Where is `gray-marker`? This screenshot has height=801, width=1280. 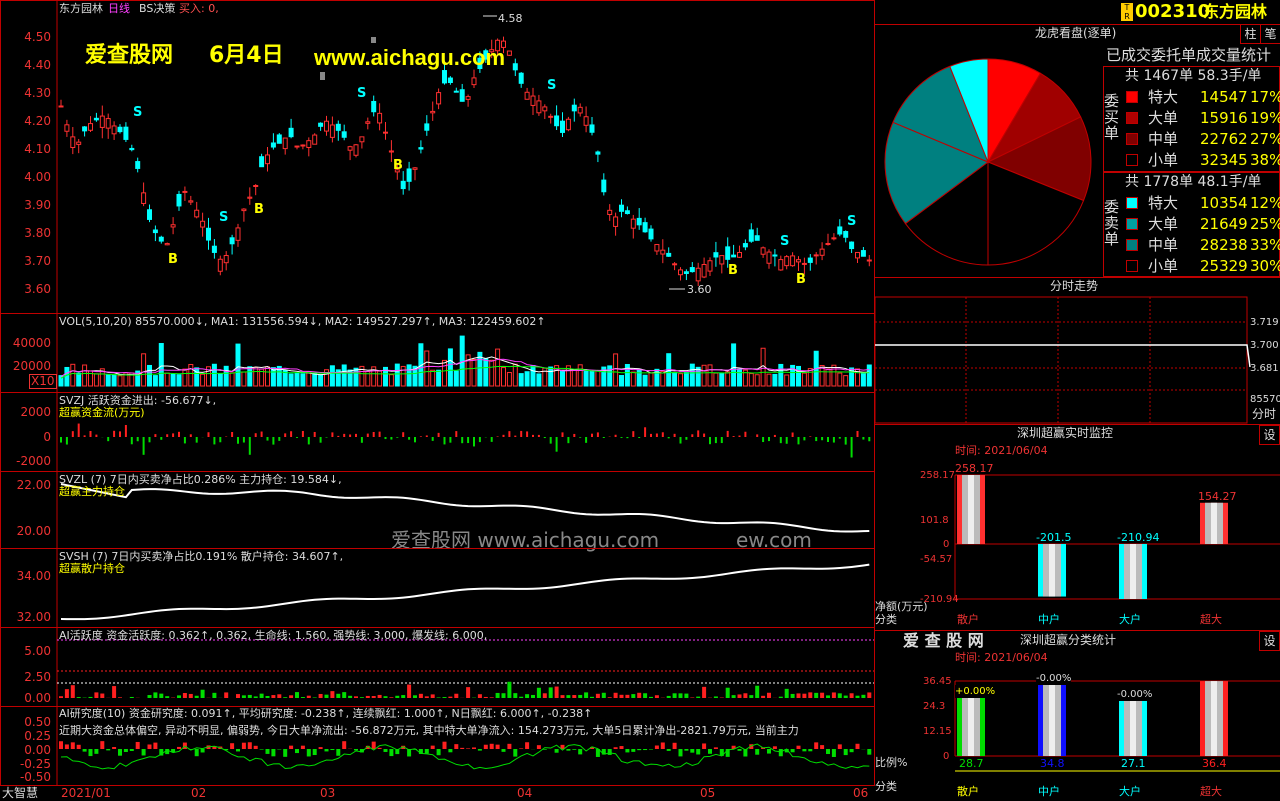 gray-marker is located at coordinates (373, 40).